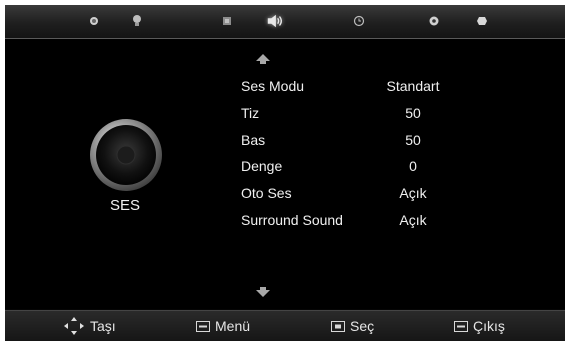 This screenshot has width=570, height=345. Describe the element at coordinates (413, 166) in the screenshot. I see `menu-item-value: 0` at that location.